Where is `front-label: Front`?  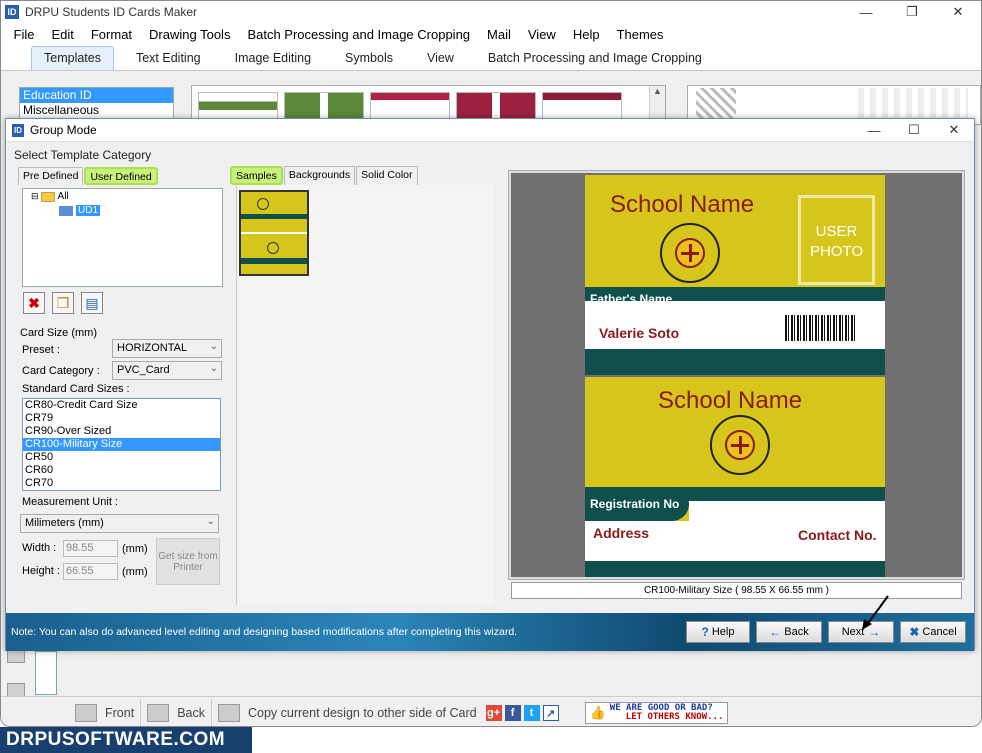 front-label: Front is located at coordinates (120, 712).